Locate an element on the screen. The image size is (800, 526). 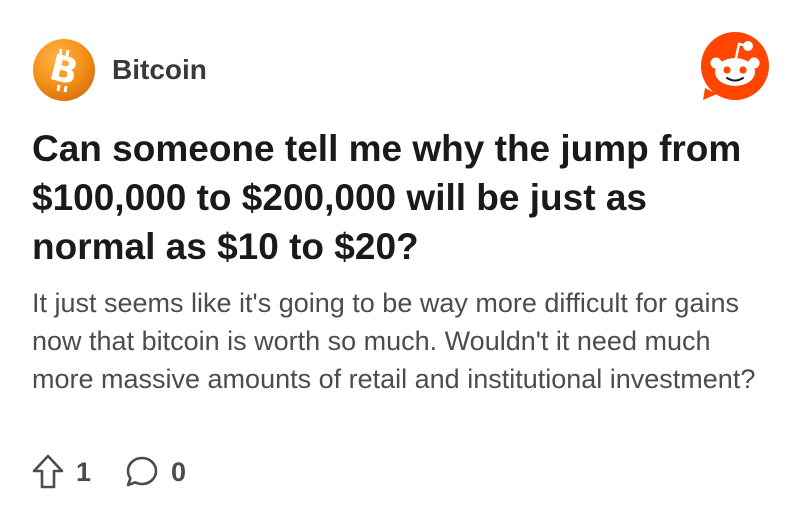
upvote-count: 1 is located at coordinates (84, 471).